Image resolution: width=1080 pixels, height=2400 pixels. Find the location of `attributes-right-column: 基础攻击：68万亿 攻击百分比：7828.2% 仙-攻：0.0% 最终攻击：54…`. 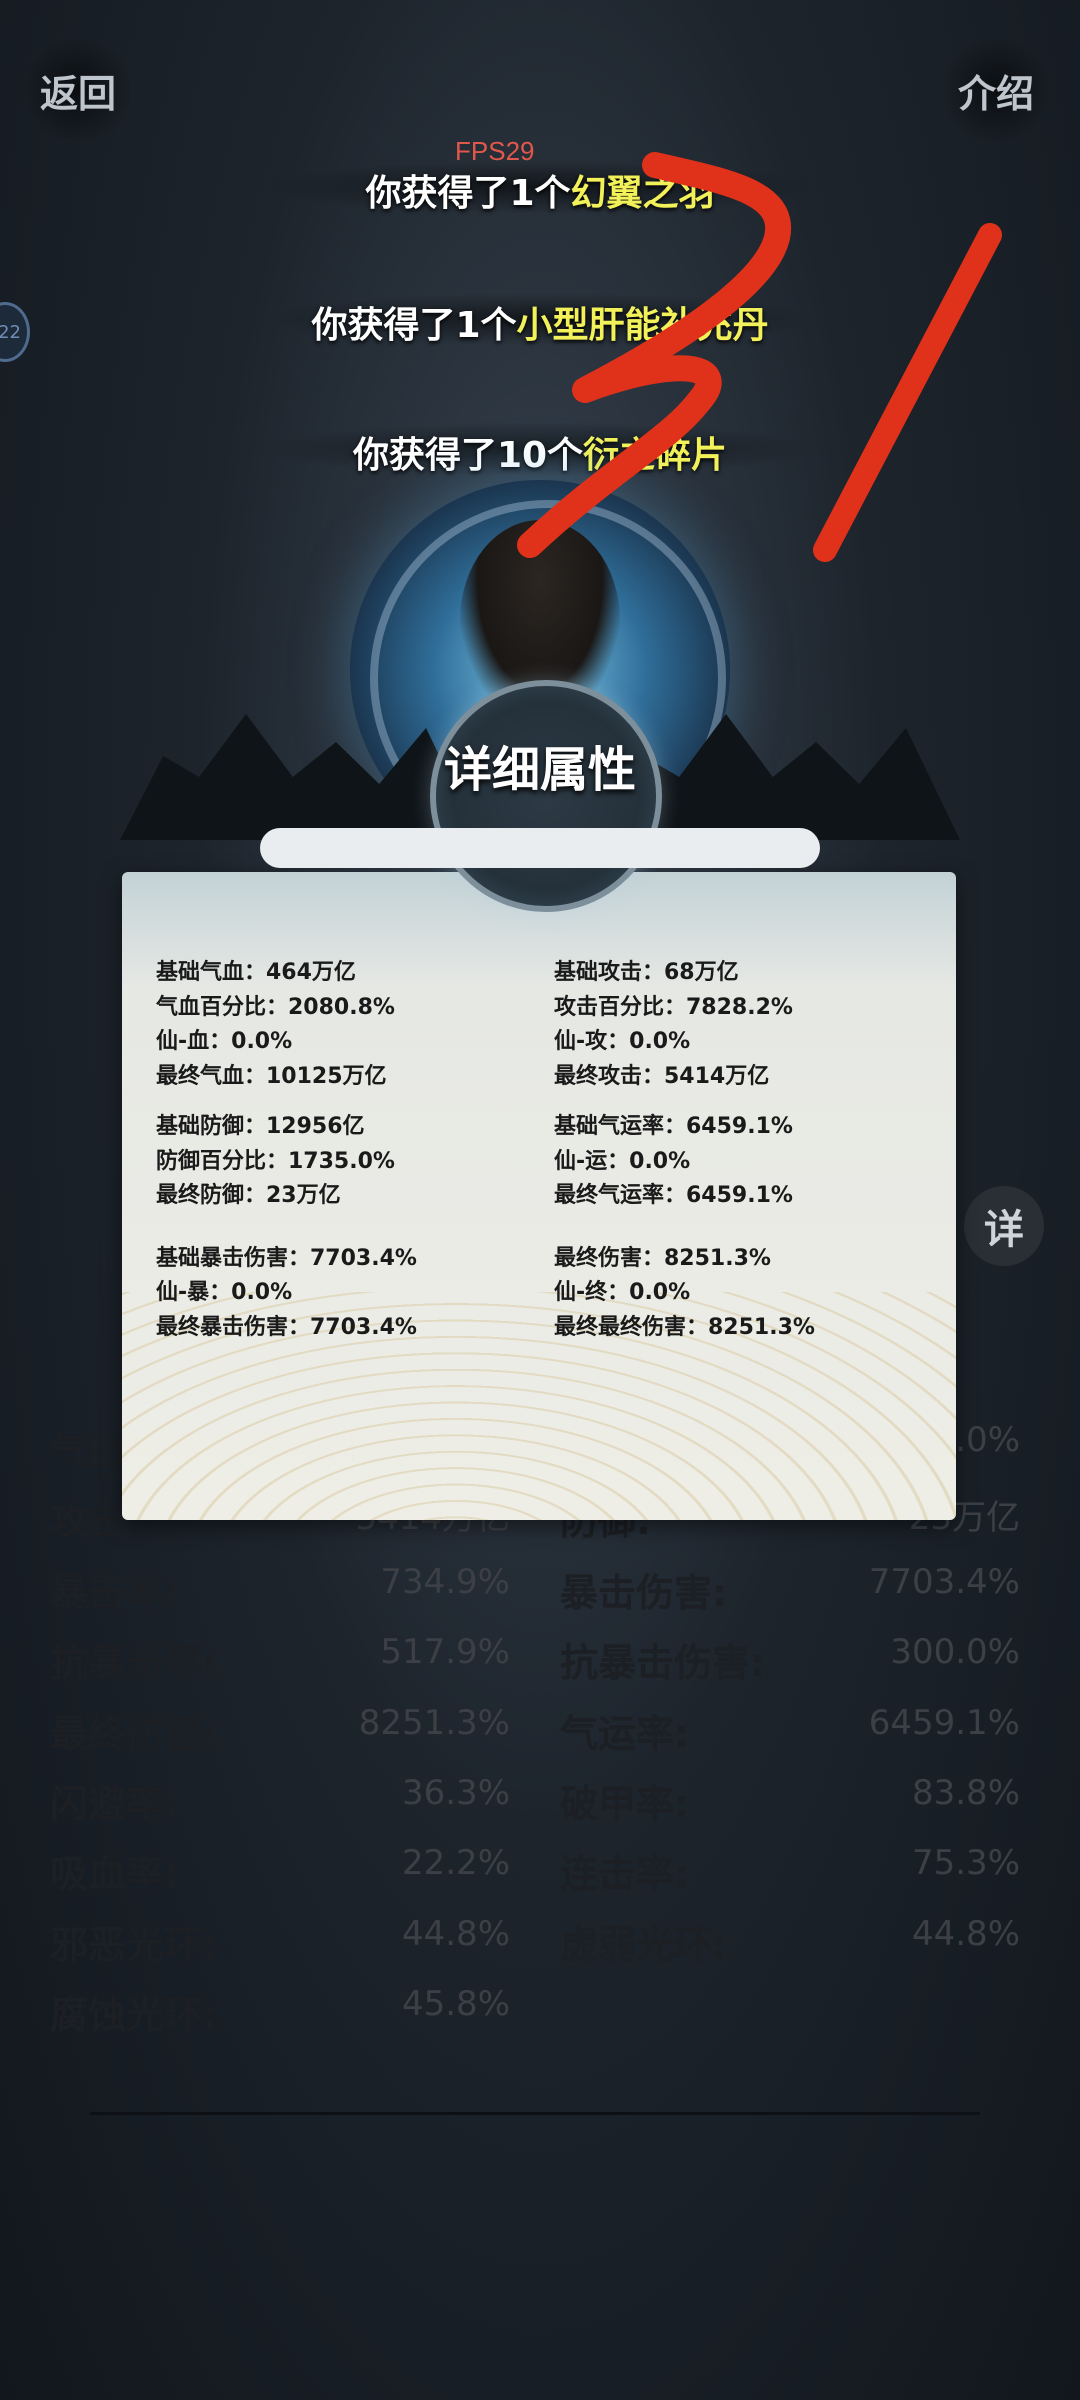

attributes-right-column: 基础攻击：68万亿 攻击百分比：7828.2% 仙-攻：0.0% 最终攻击：54… is located at coordinates (684, 1158).